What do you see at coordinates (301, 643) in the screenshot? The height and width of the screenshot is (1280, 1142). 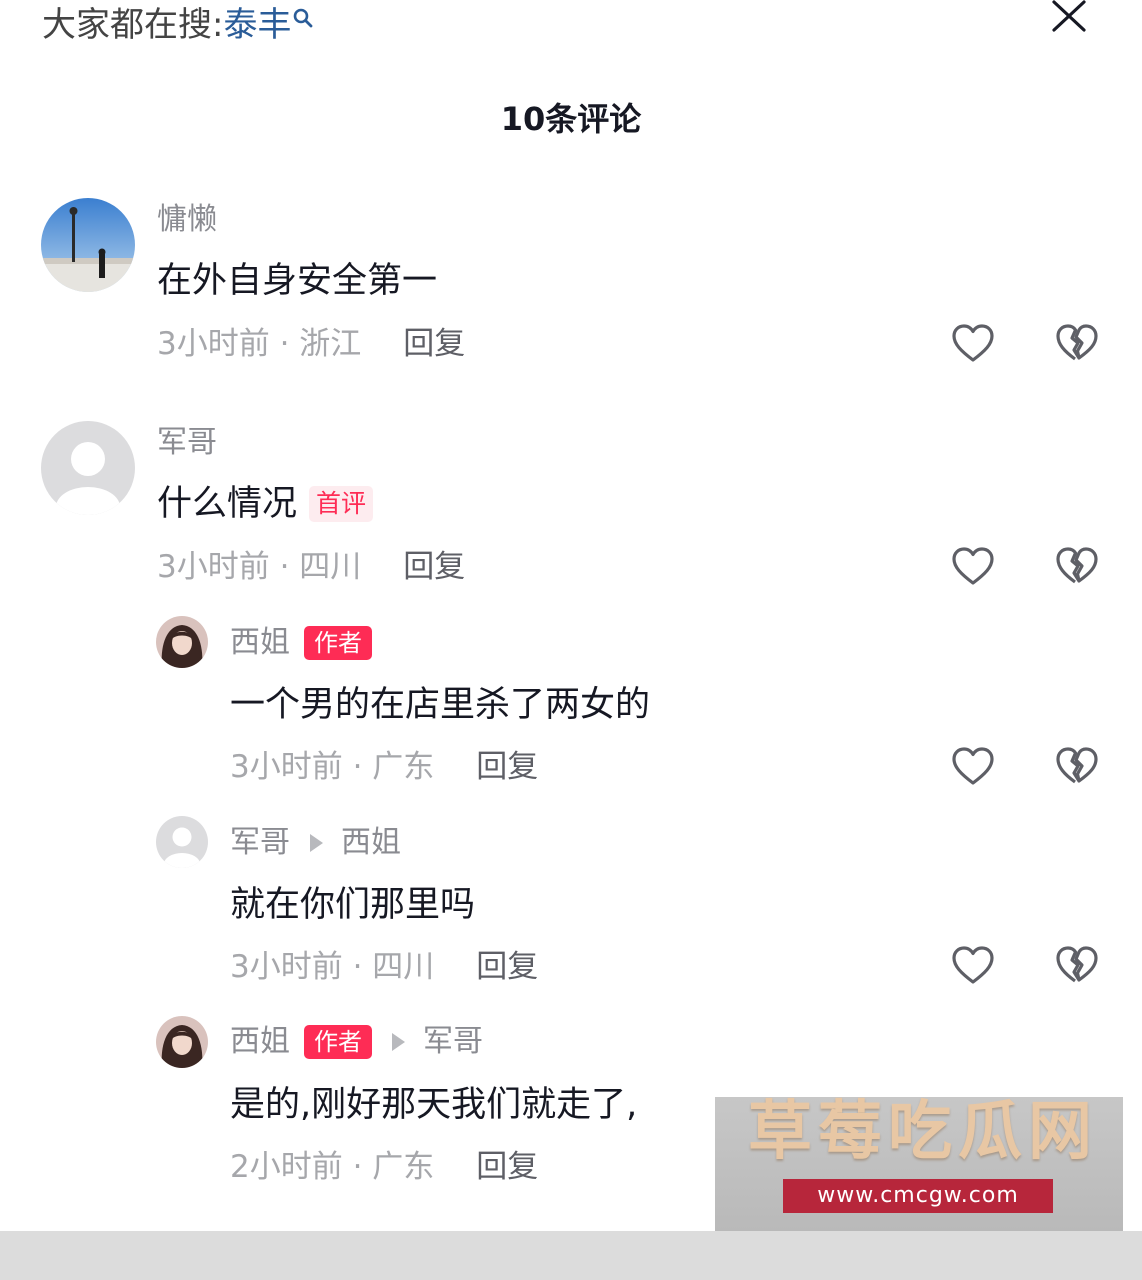 I see `comment-username: 西姐 作者` at bounding box center [301, 643].